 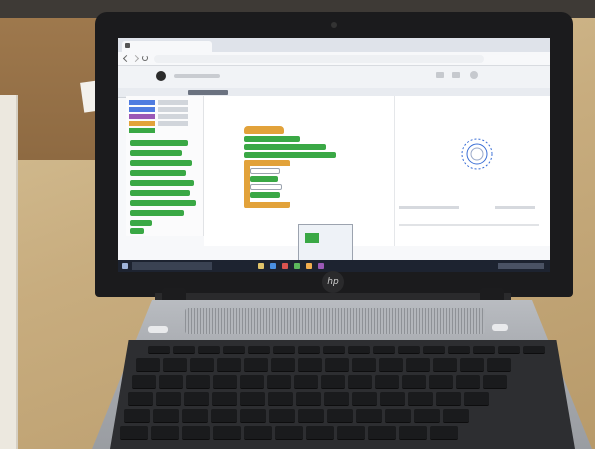 What do you see at coordinates (158, 329) in the screenshot?
I see `power-button` at bounding box center [158, 329].